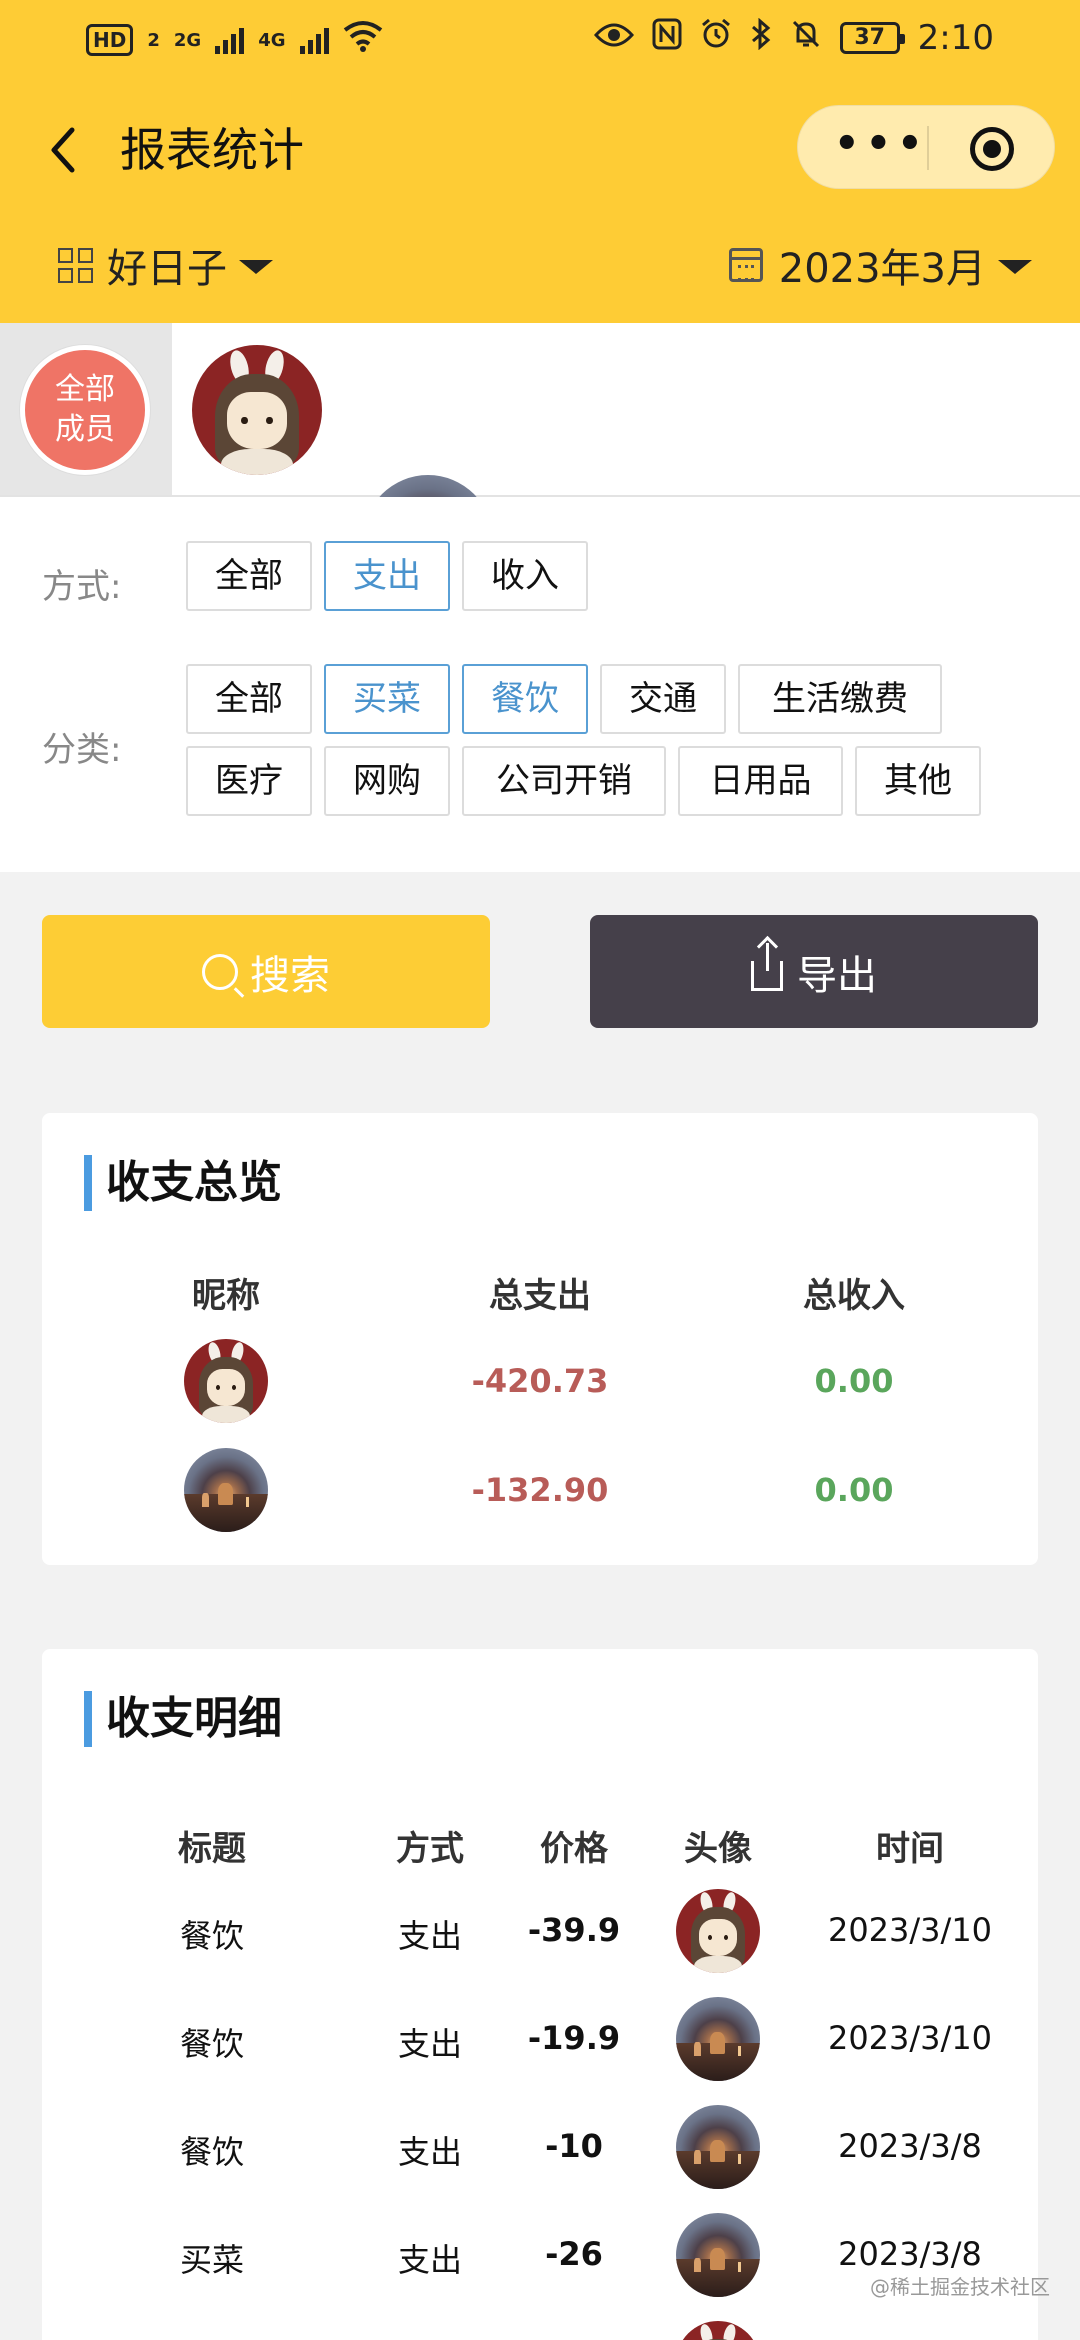 The image size is (1080, 2340). What do you see at coordinates (211, 2260) in the screenshot?
I see `detail-row-title: 买菜` at bounding box center [211, 2260].